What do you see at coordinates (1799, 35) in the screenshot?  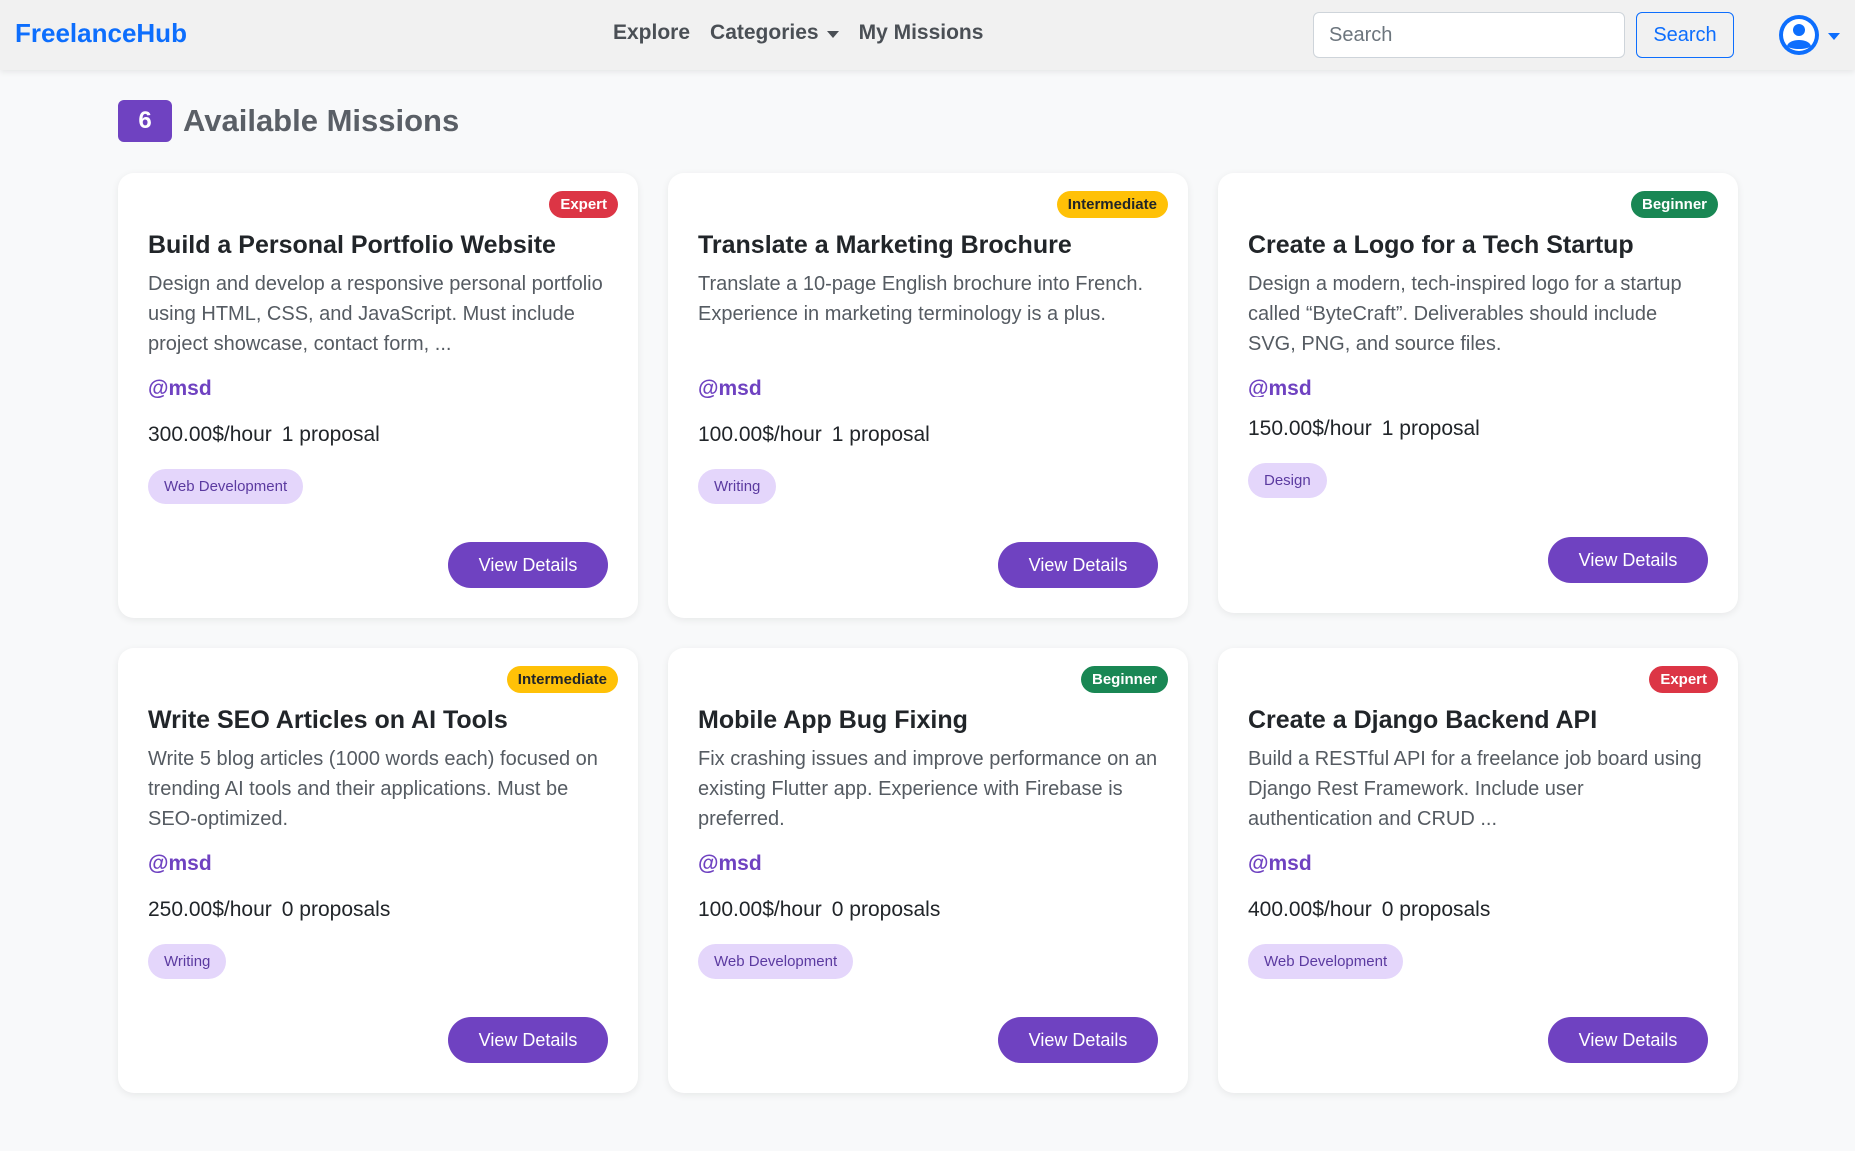 I see `user-circle-icon` at bounding box center [1799, 35].